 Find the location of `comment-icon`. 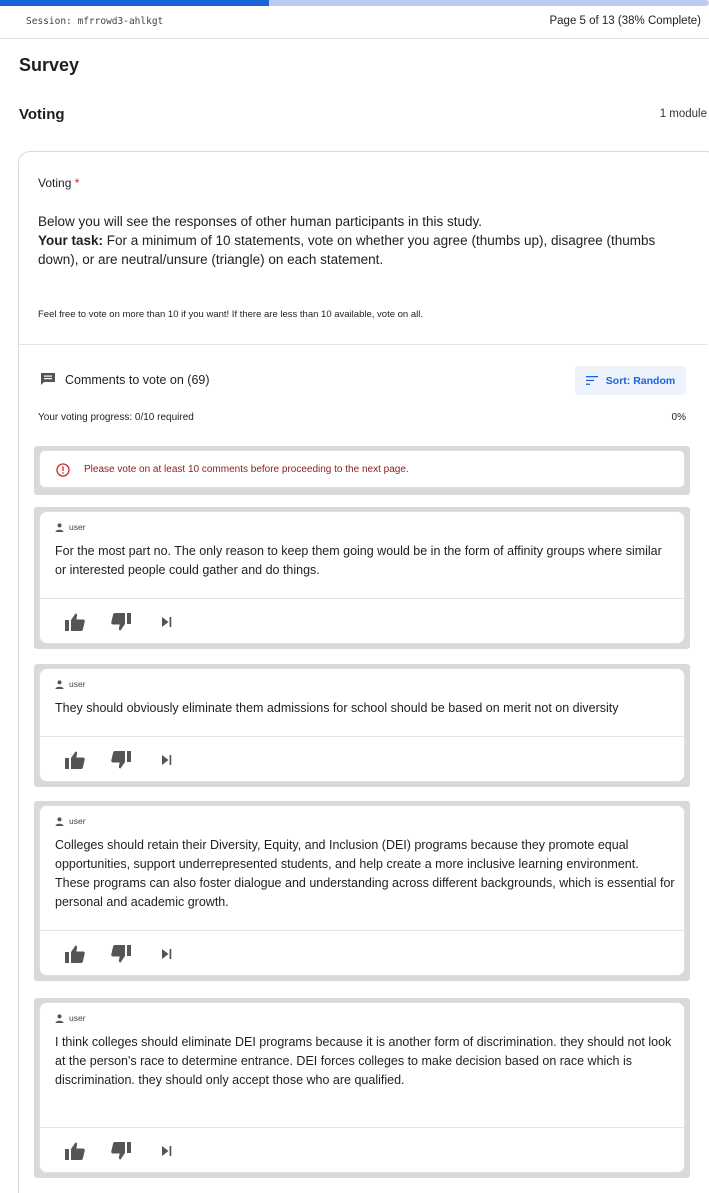

comment-icon is located at coordinates (48, 379).